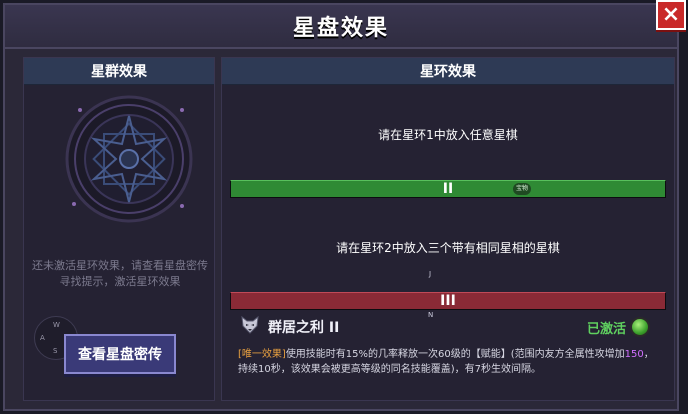 Image resolution: width=688 pixels, height=414 pixels. I want to click on activation-hint-text: 还未激活星环效果，请查看星盘密传寻找提示，激活星环效果, so click(120, 273).